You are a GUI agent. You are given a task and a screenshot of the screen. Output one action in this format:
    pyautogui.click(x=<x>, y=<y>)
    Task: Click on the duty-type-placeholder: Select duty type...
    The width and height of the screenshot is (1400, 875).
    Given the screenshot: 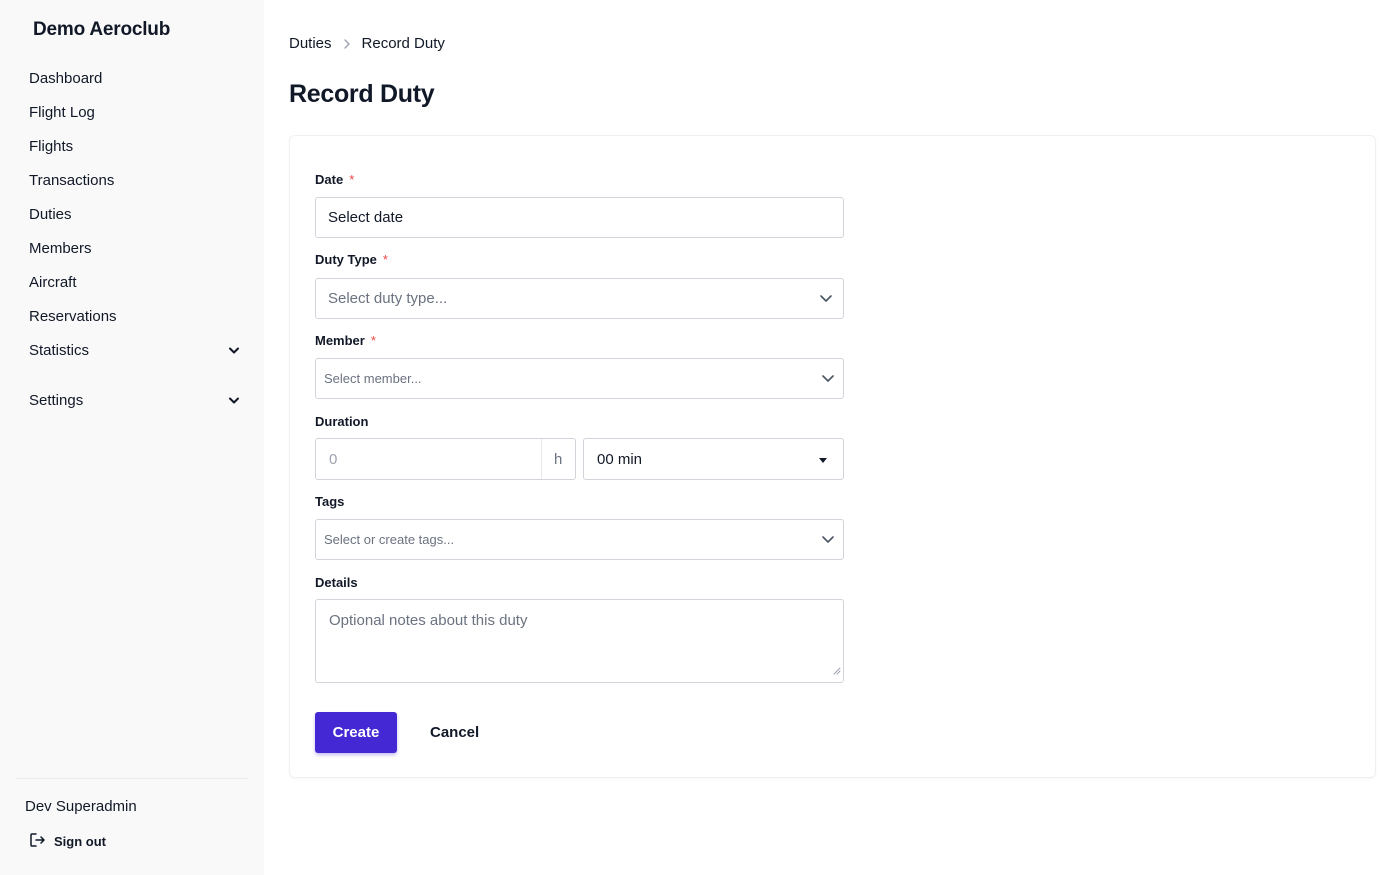 What is the action you would take?
    pyautogui.click(x=388, y=298)
    